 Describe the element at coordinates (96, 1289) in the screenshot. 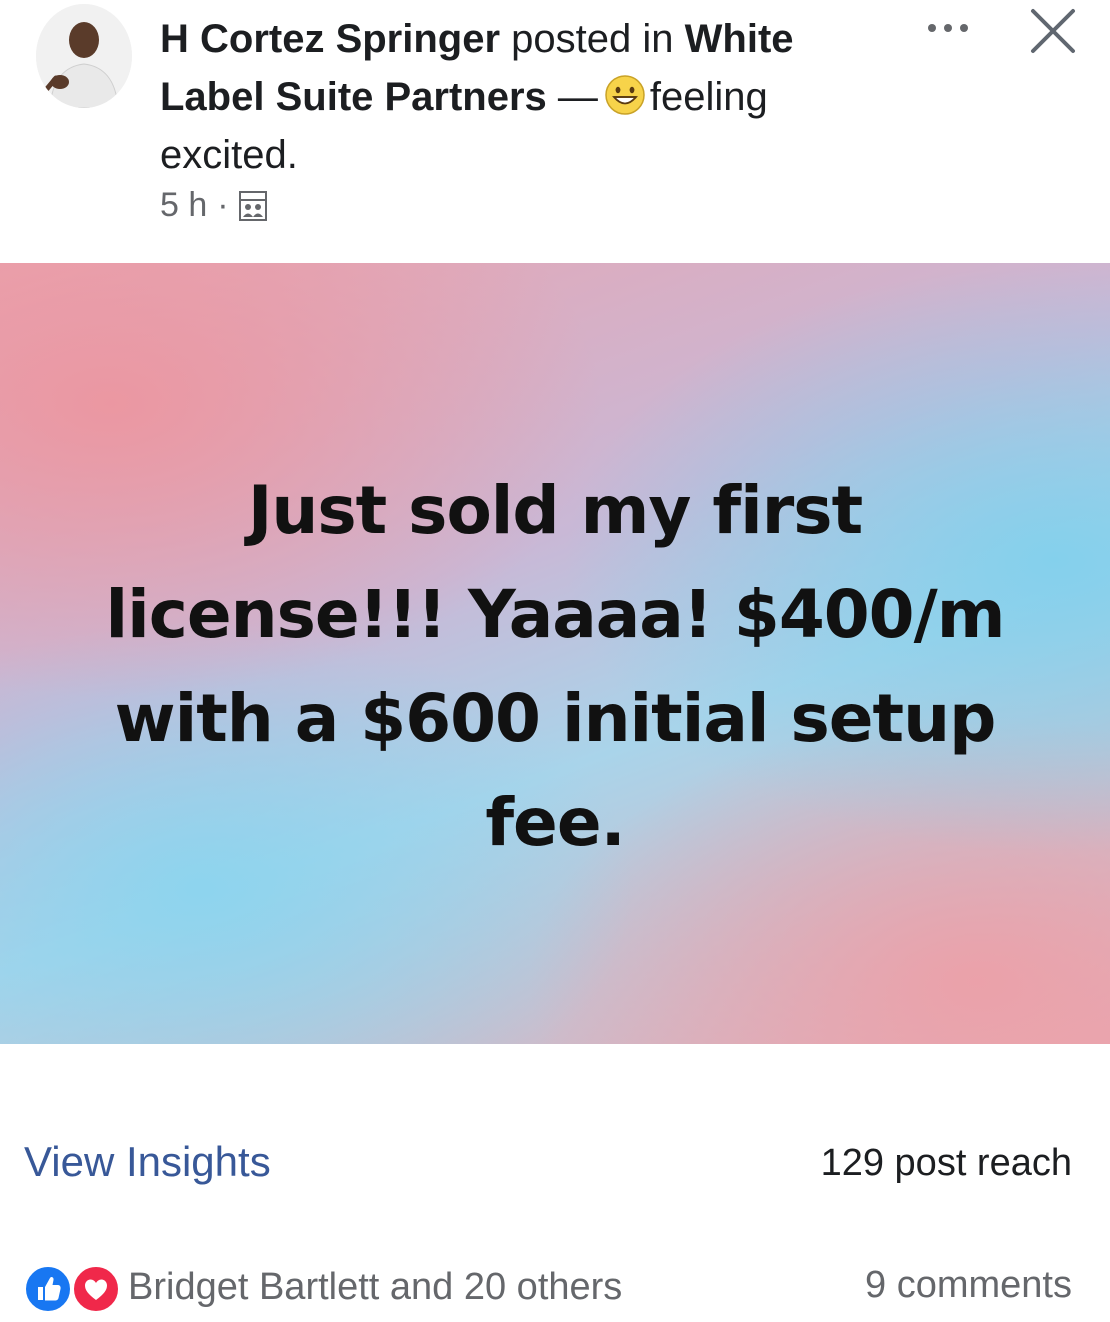

I see `love-icon` at that location.